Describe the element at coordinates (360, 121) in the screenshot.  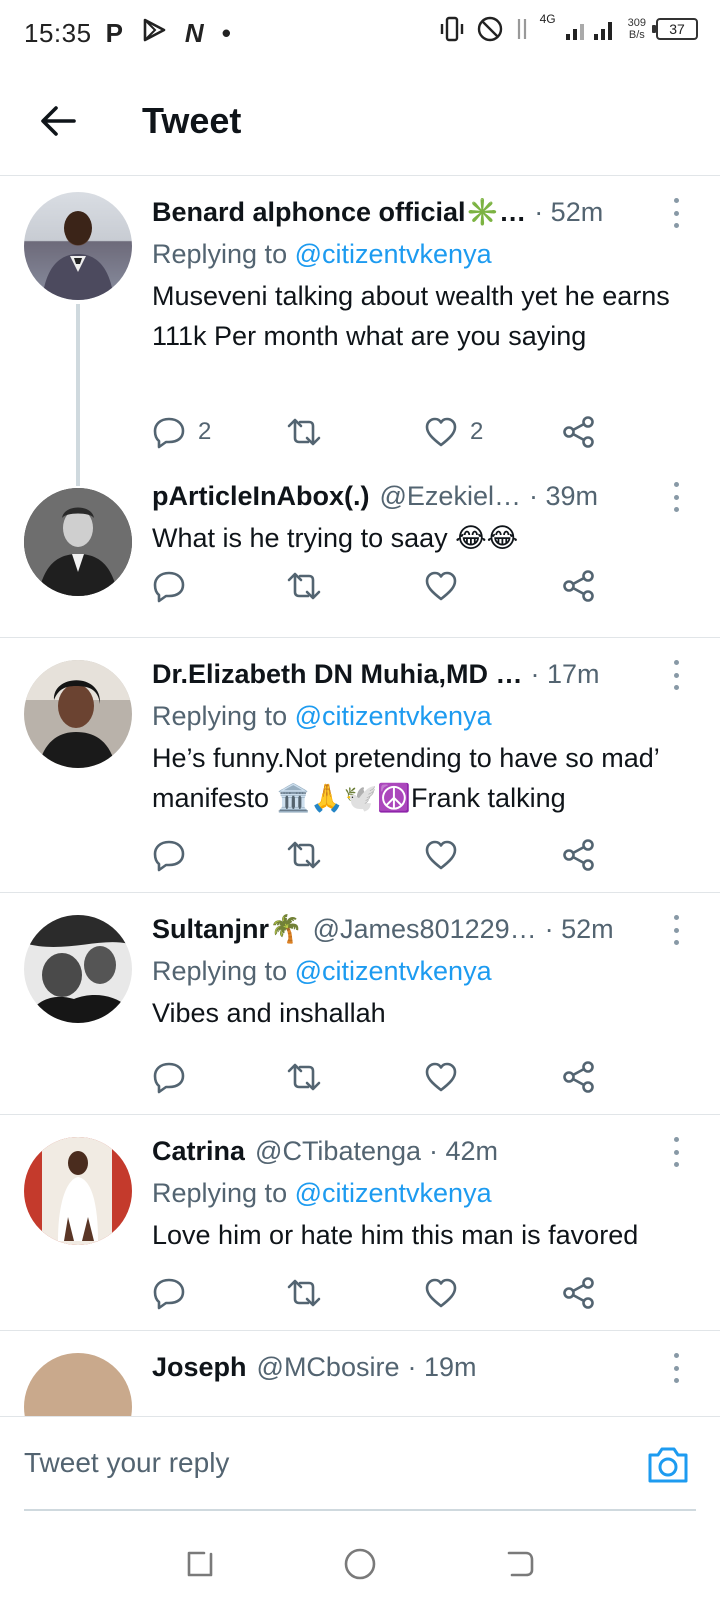
I see `top-header: Tweet` at that location.